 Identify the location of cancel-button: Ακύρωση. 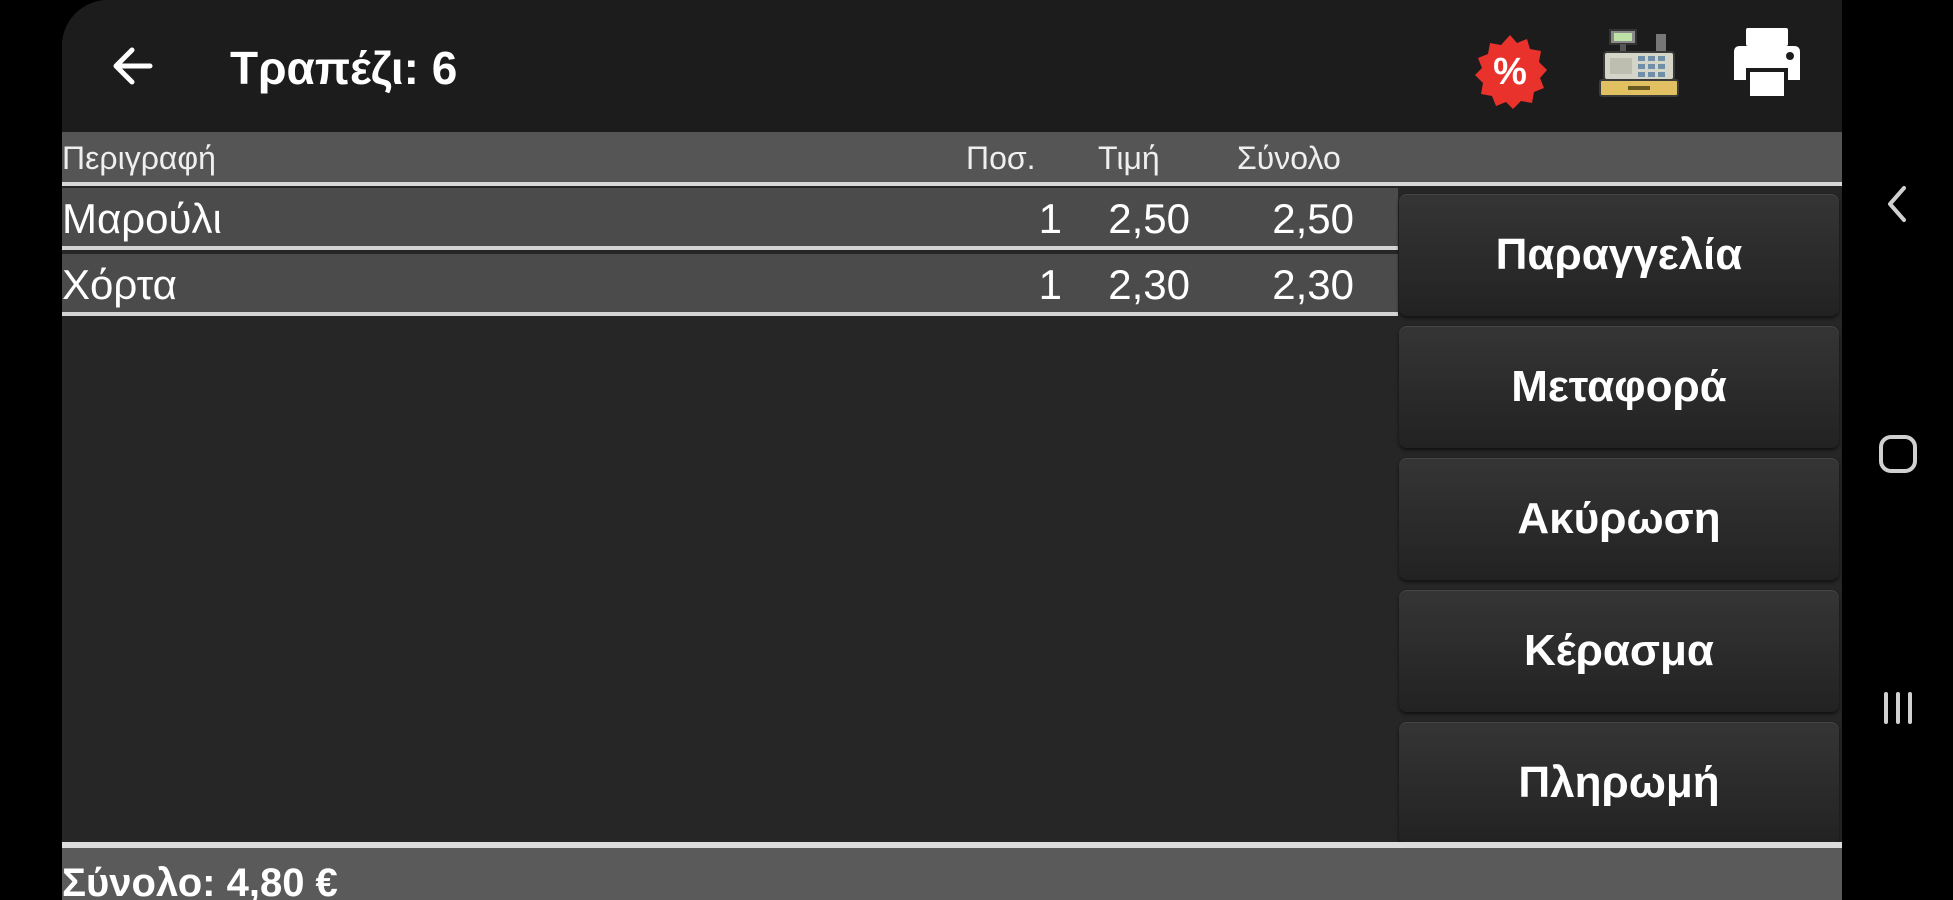
(1619, 519).